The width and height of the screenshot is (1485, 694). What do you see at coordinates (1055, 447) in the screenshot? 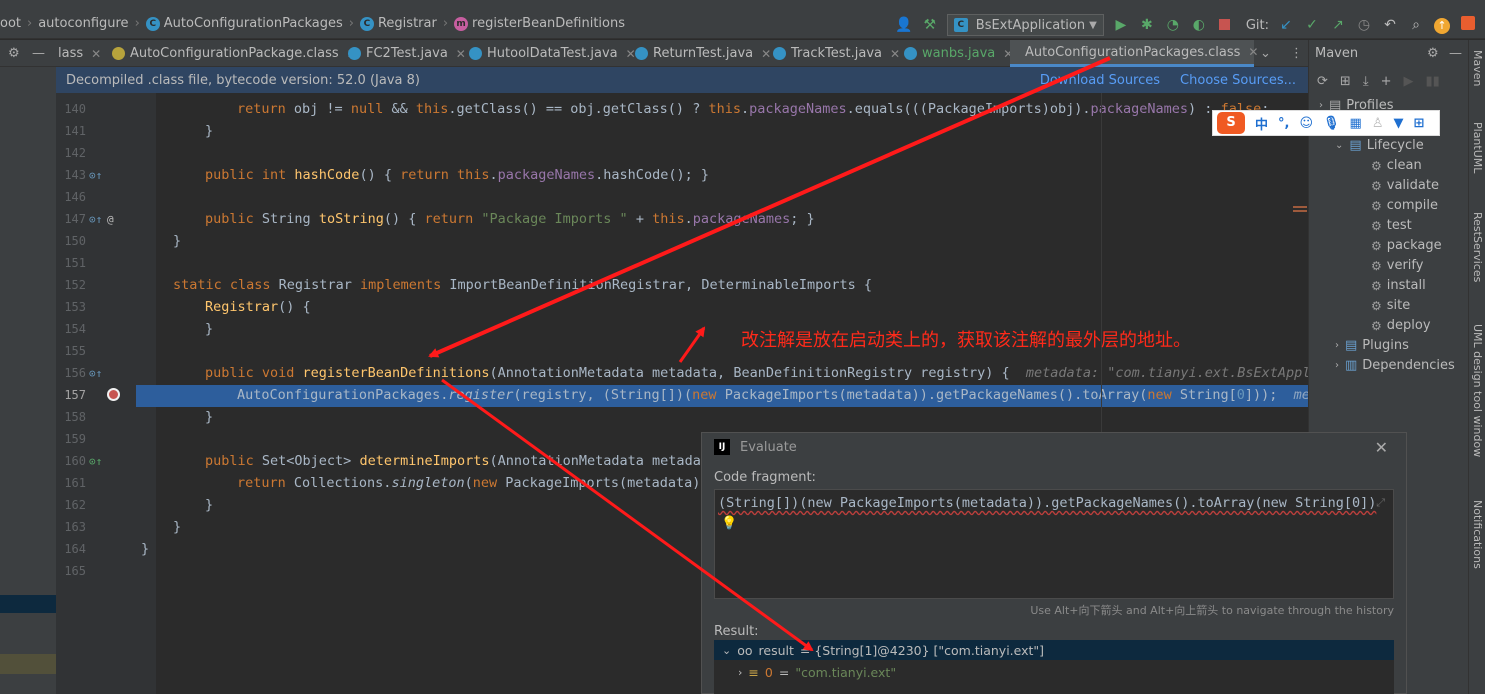
I see `dialog-title-bar: IJ Evaluate` at bounding box center [1055, 447].